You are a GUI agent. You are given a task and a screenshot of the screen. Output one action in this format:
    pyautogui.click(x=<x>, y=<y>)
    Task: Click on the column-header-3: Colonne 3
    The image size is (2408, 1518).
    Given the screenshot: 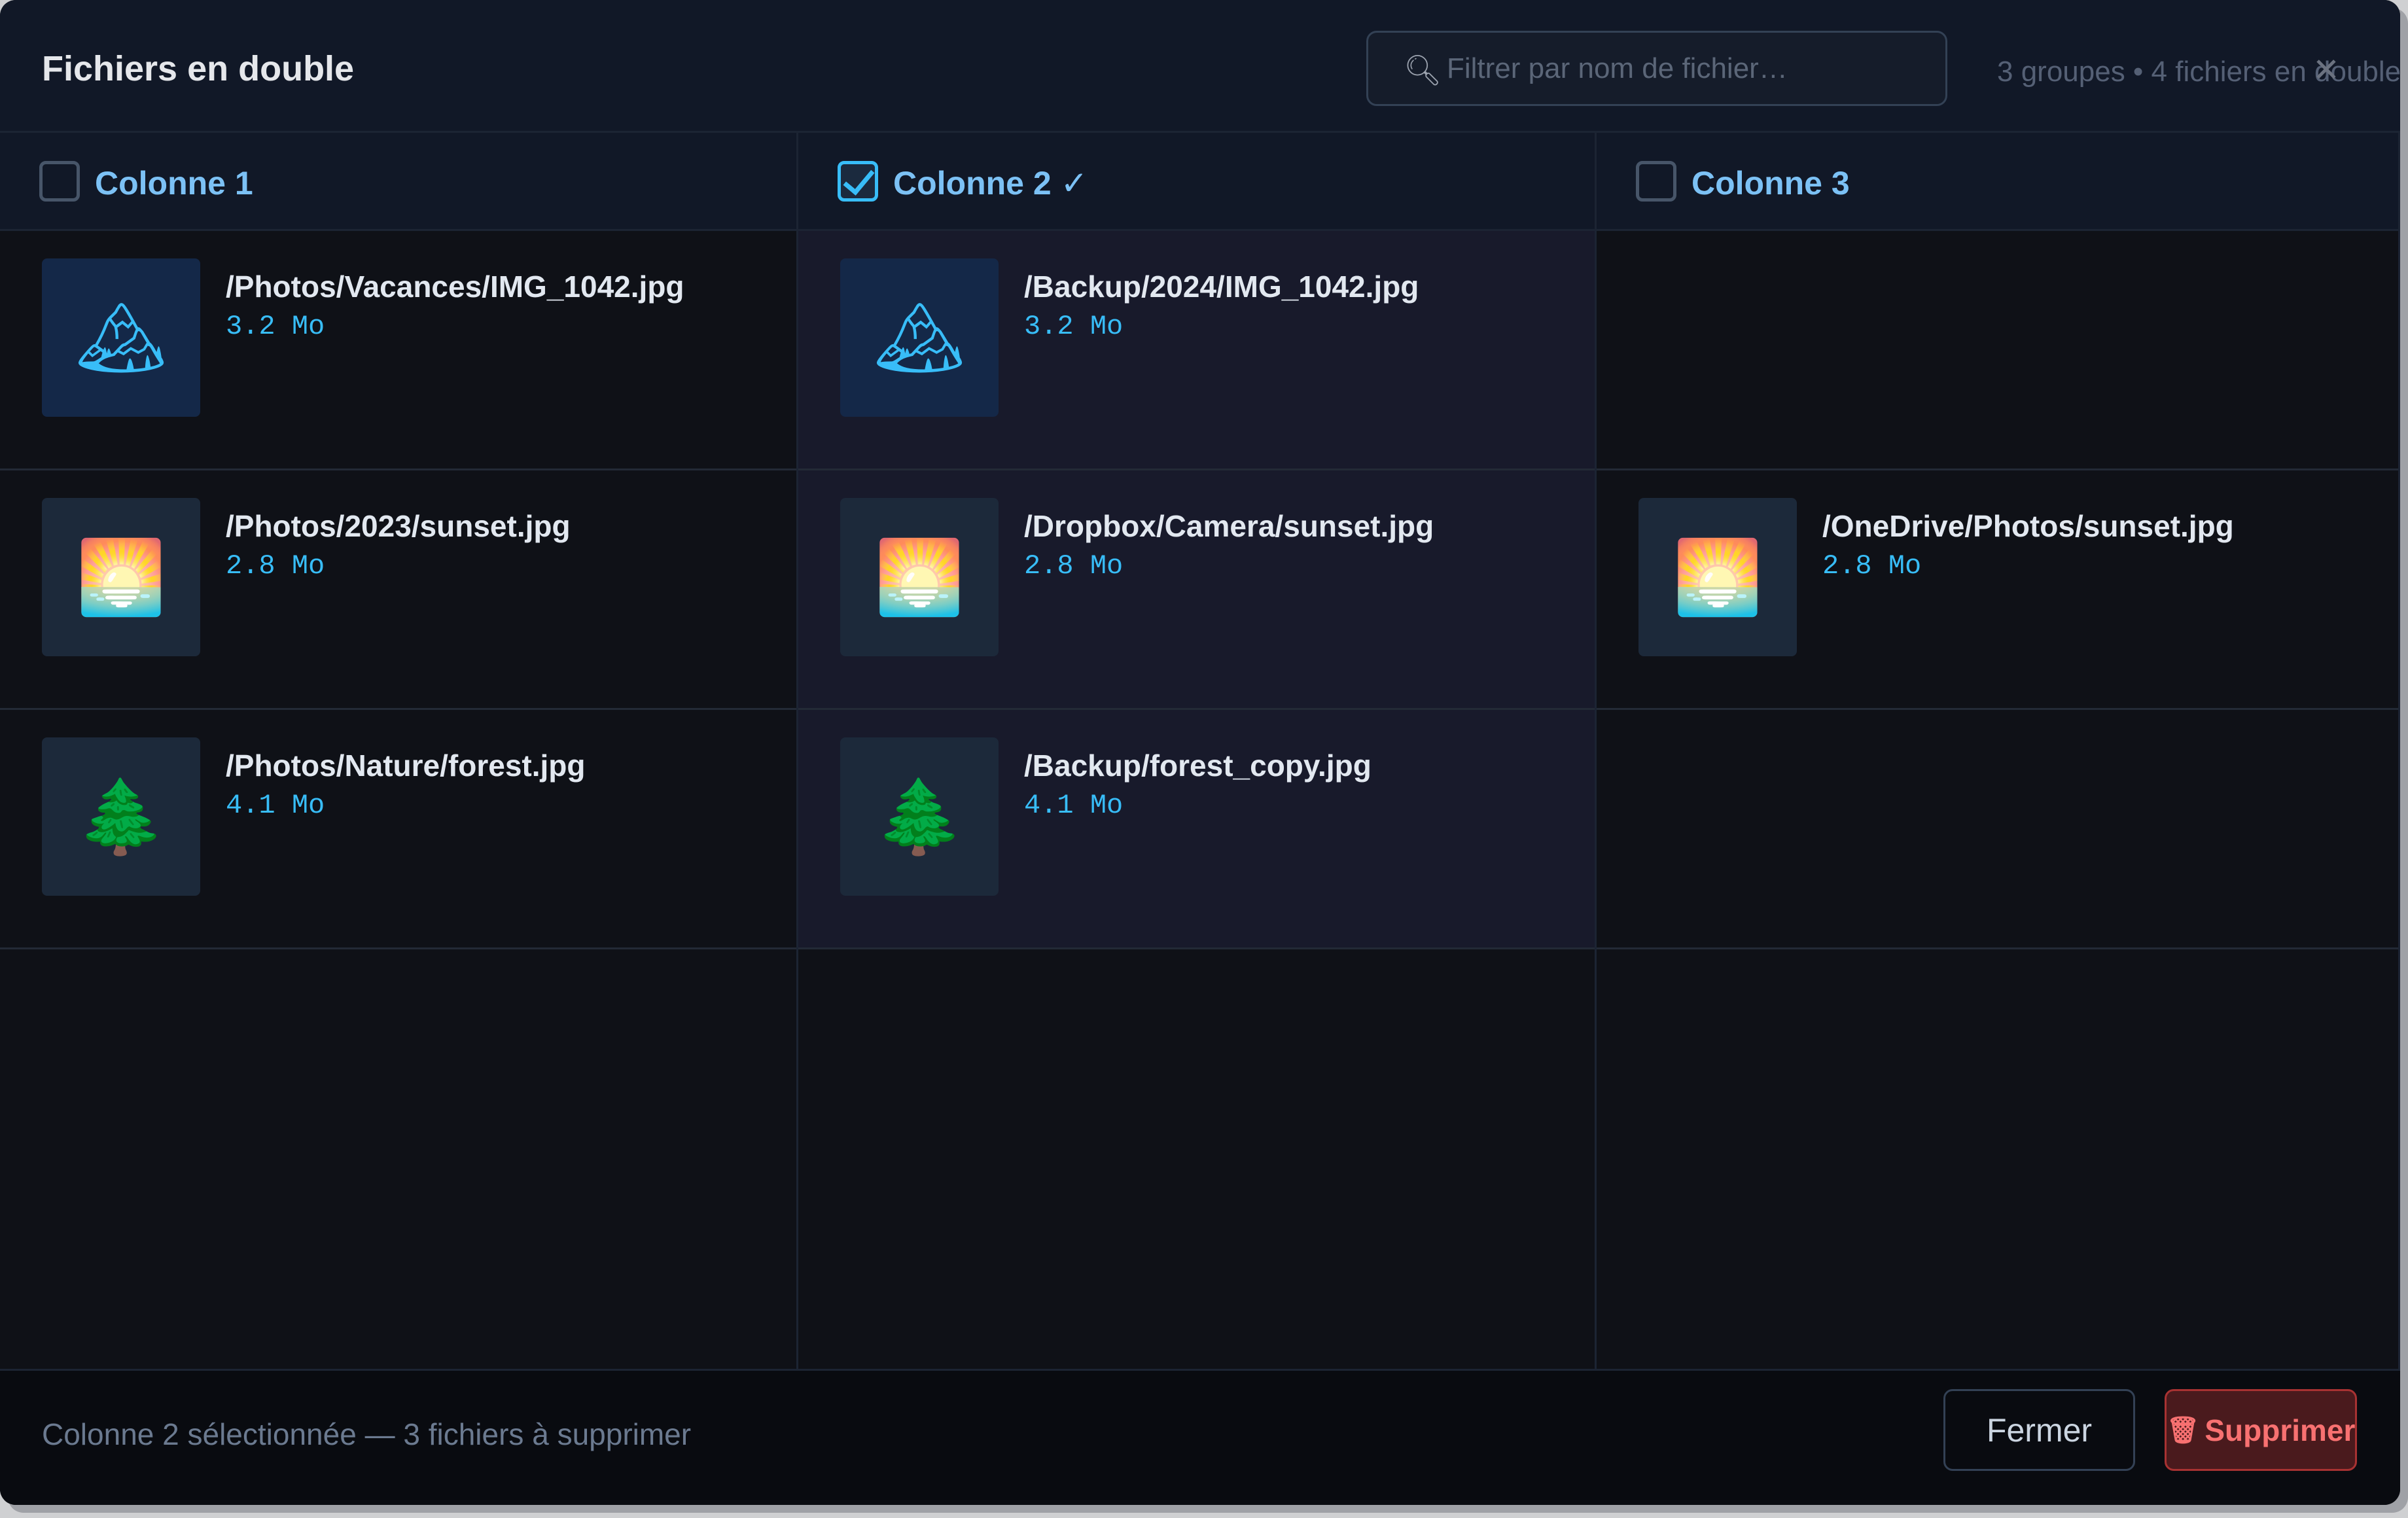 What is the action you would take?
    pyautogui.click(x=1998, y=182)
    